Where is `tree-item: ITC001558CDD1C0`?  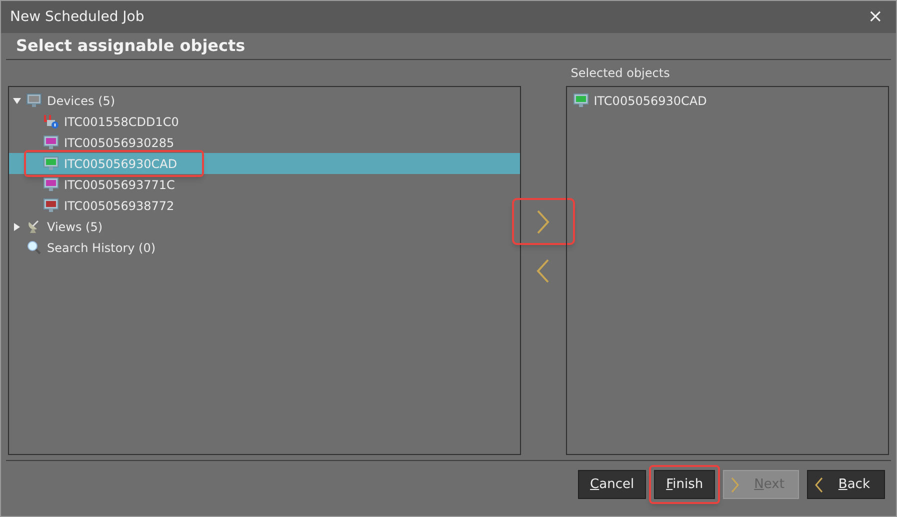 tree-item: ITC001558CDD1C0 is located at coordinates (121, 121).